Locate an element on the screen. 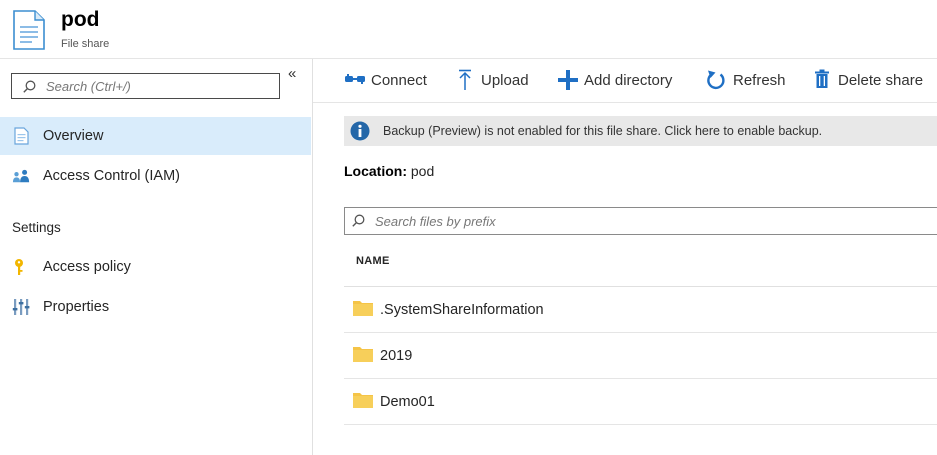 This screenshot has width=937, height=455. location-value: pod is located at coordinates (422, 171).